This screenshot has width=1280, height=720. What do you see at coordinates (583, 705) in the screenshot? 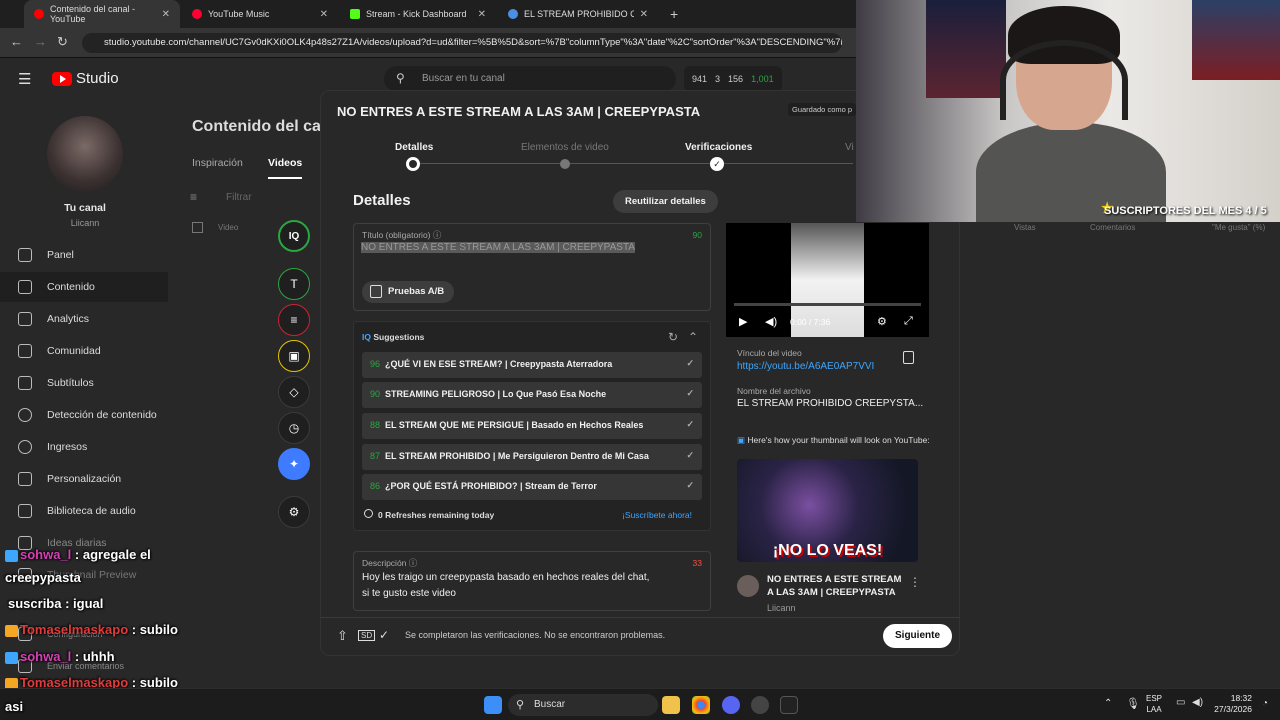
I see `taskbar-search: ⚲ Buscar` at bounding box center [583, 705].